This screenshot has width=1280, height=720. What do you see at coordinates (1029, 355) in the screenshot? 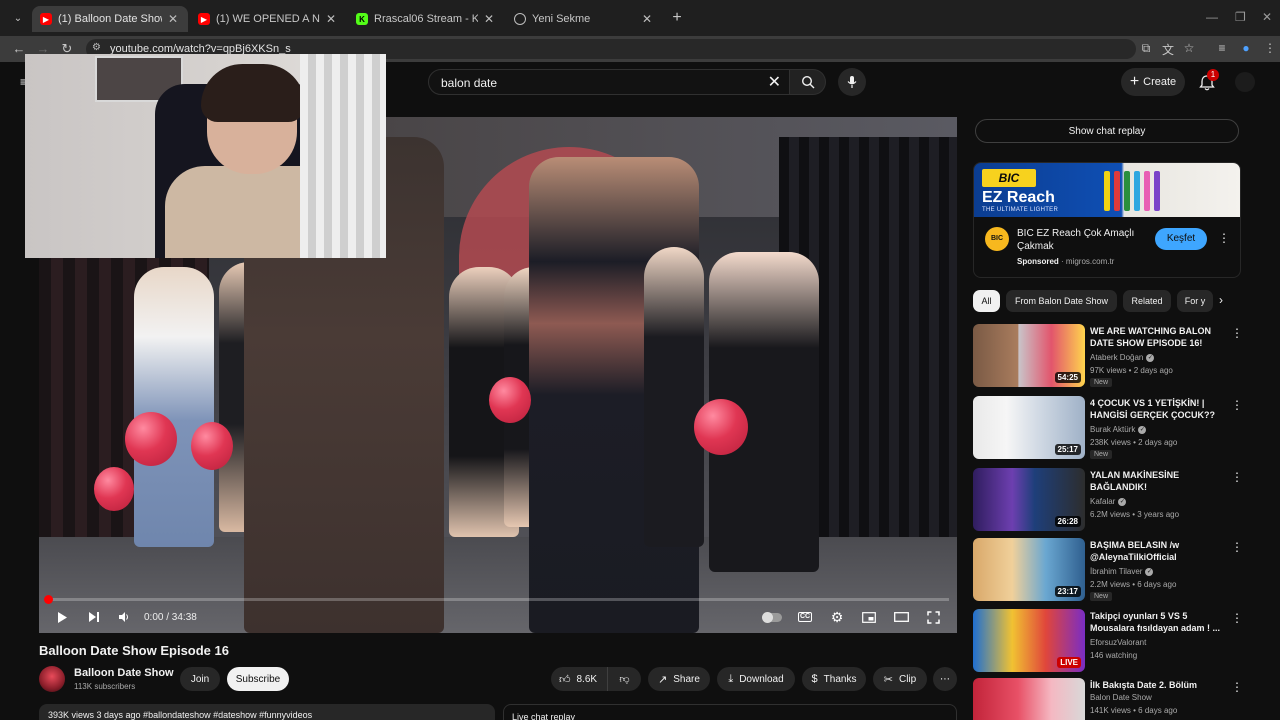
I see `video-thumbnail: 54:25` at bounding box center [1029, 355].